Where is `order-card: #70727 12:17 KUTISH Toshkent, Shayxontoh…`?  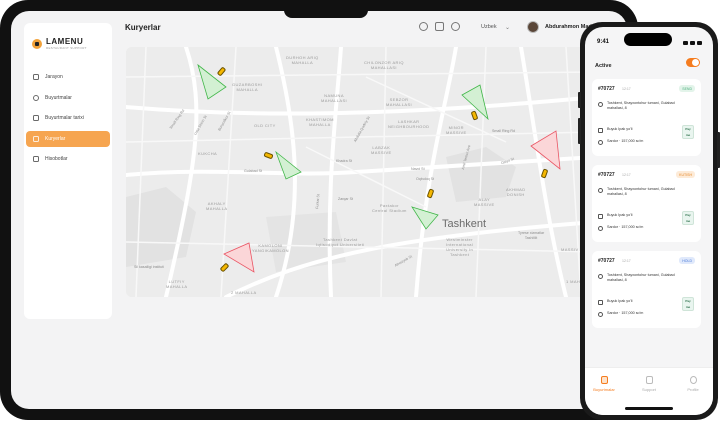
order-card: #70727 12:17 KUTISH Toshkent, Shayxontoh… is located at coordinates (646, 203).